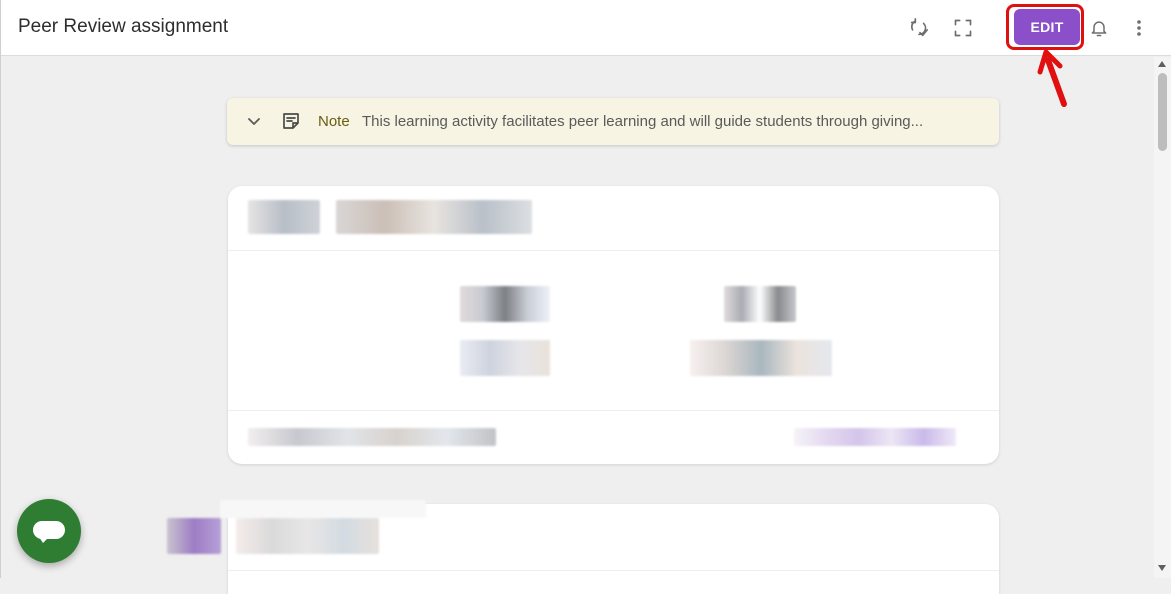 The image size is (1171, 594). I want to click on fullscreen-icon, so click(963, 28).